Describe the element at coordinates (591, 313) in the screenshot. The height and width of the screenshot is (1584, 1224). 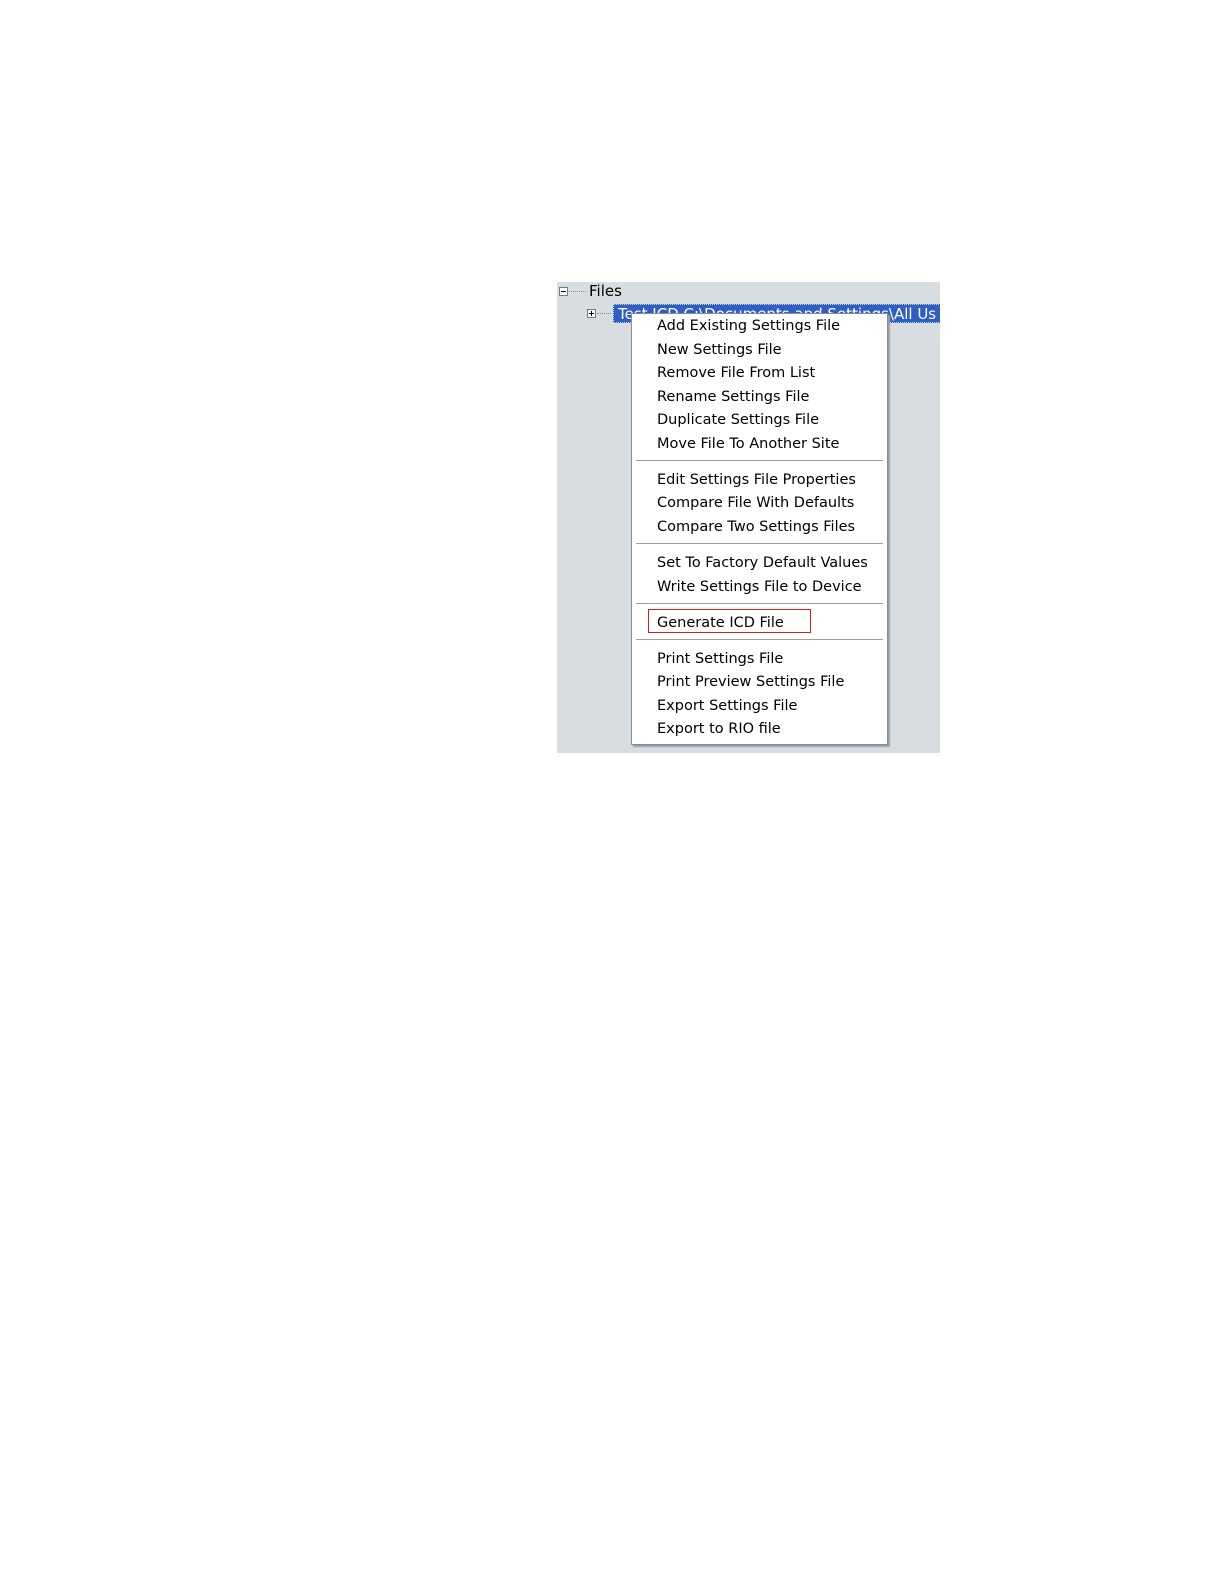
I see `expand-icon` at that location.